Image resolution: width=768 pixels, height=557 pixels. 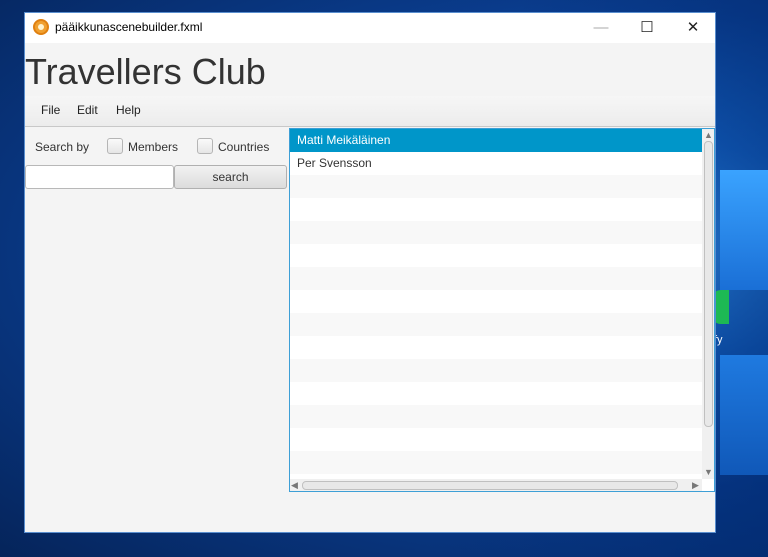 What do you see at coordinates (128, 110) in the screenshot?
I see `menu-help: Help` at bounding box center [128, 110].